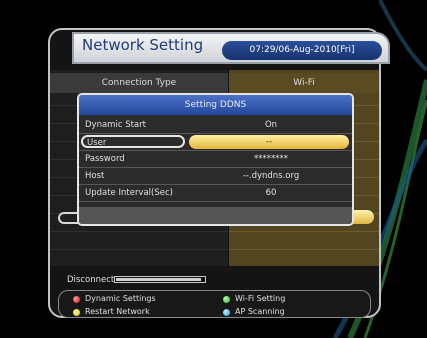  Describe the element at coordinates (226, 312) in the screenshot. I see `blue-button-icon` at that location.